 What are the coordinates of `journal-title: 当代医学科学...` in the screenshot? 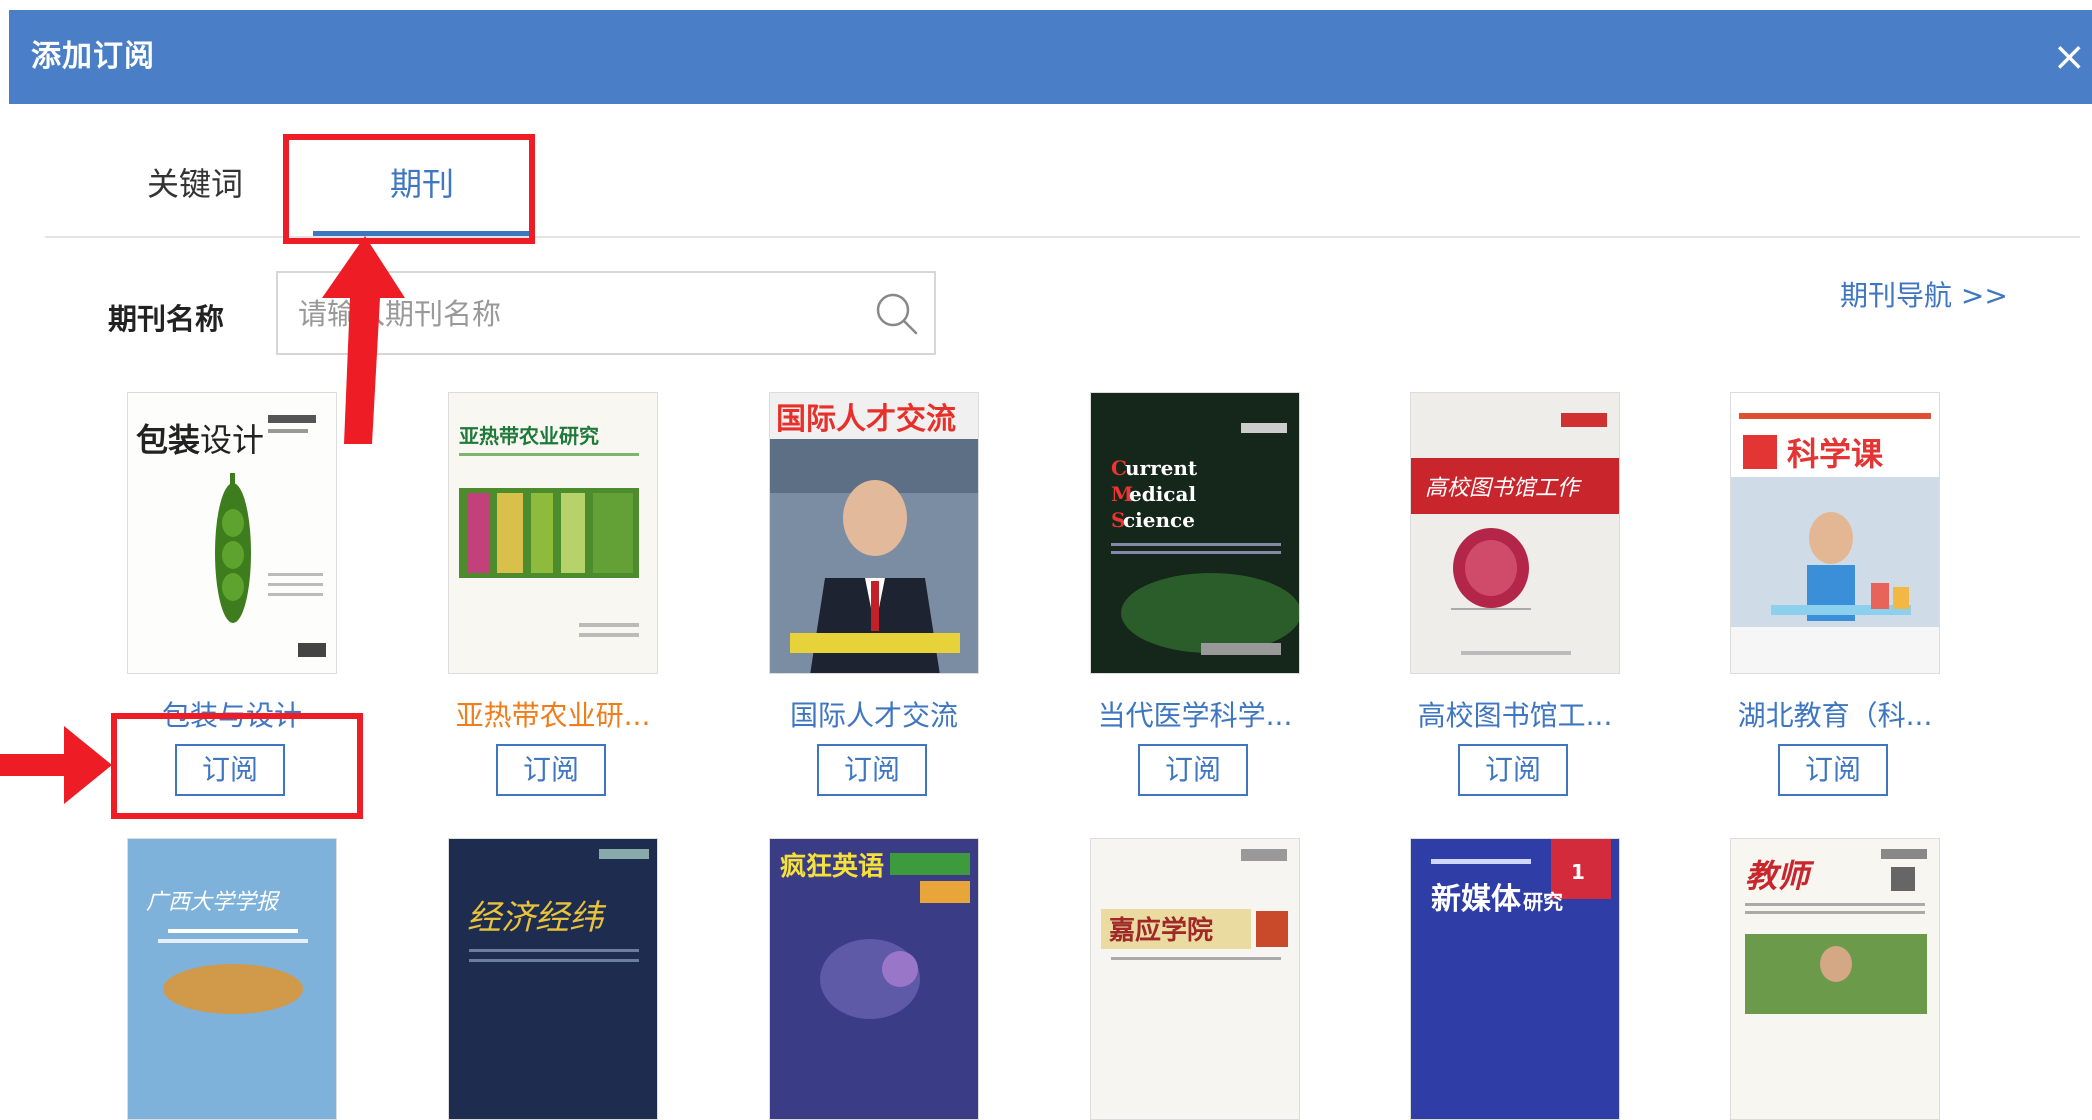 It's located at (1195, 714).